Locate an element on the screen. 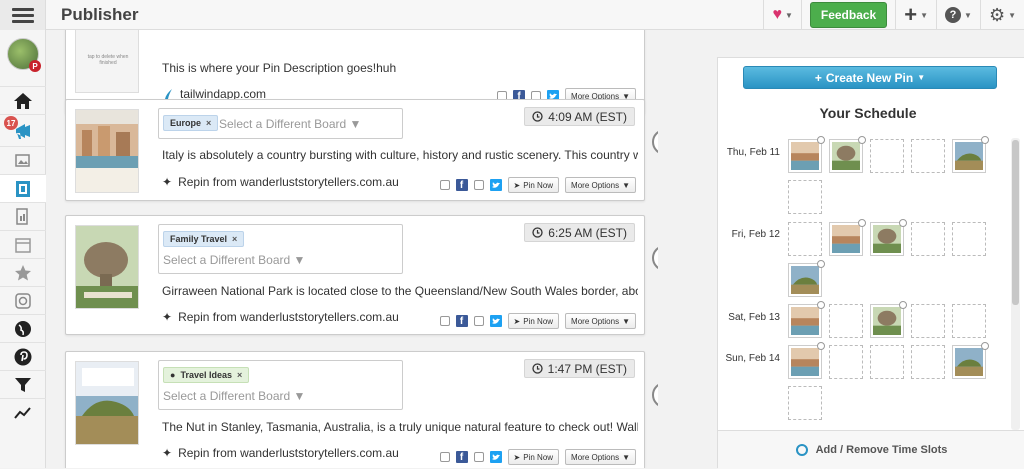 This screenshot has width=1024, height=469. day-label: Sat, Feb 13 is located at coordinates (754, 317).